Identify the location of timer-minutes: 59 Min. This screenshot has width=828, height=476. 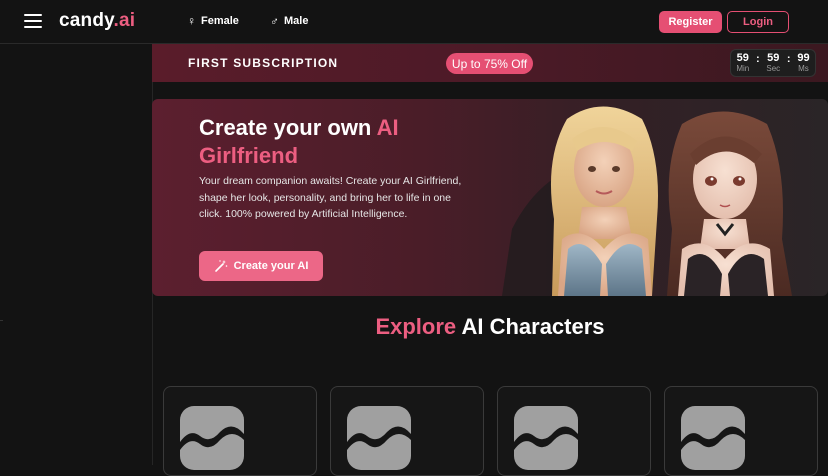
(742, 63).